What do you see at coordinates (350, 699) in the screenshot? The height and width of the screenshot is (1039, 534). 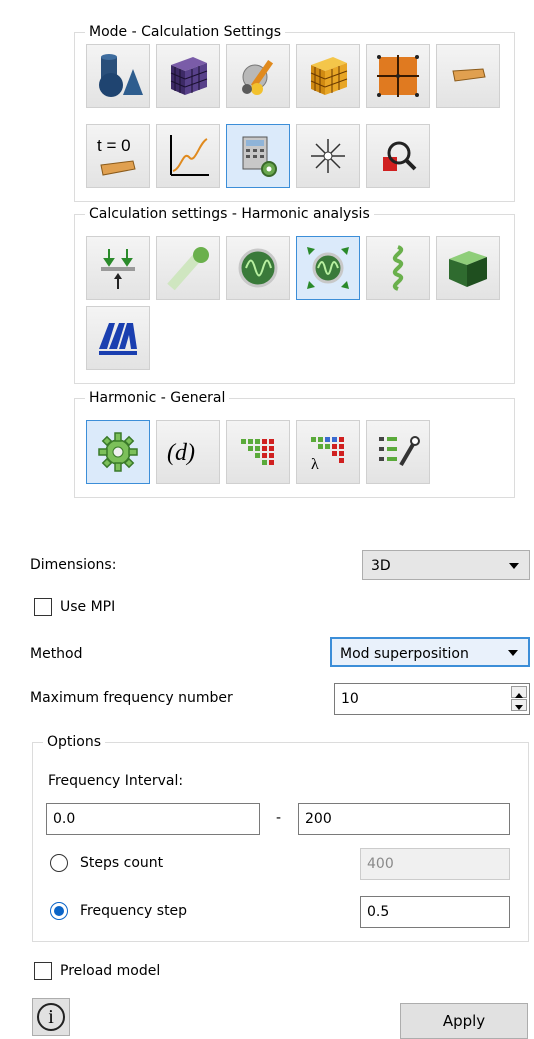 I see `max-frequency-value: 10` at bounding box center [350, 699].